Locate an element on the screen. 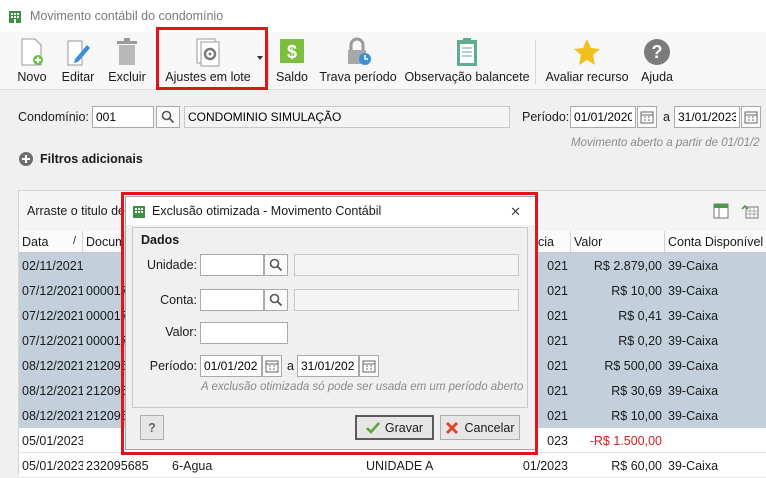  cell-valor: R$ 0,20 is located at coordinates (640, 341).